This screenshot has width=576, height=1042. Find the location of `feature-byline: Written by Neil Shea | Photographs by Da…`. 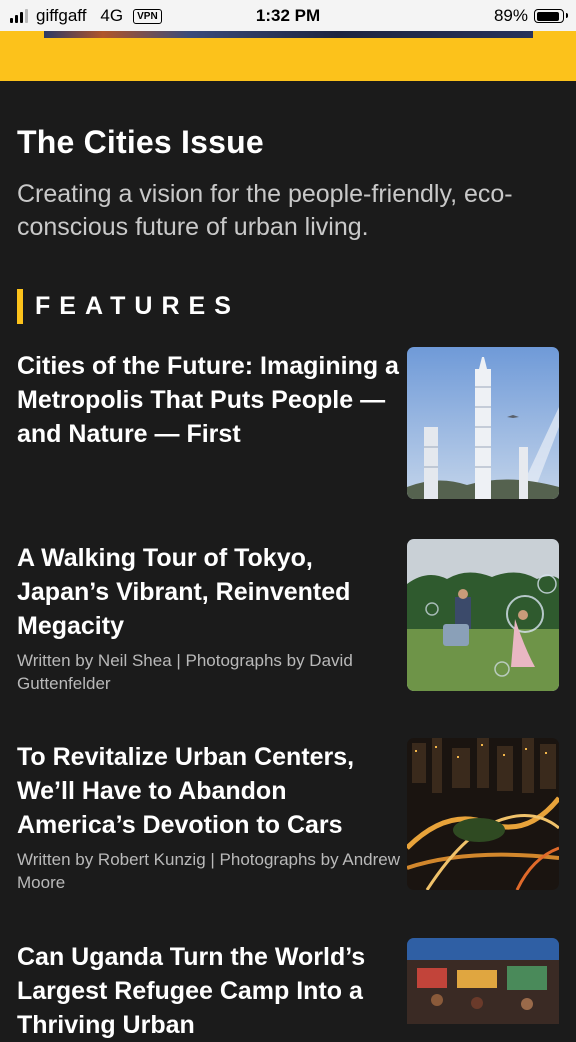

feature-byline: Written by Neil Shea | Photographs by Da… is located at coordinates (185, 672).